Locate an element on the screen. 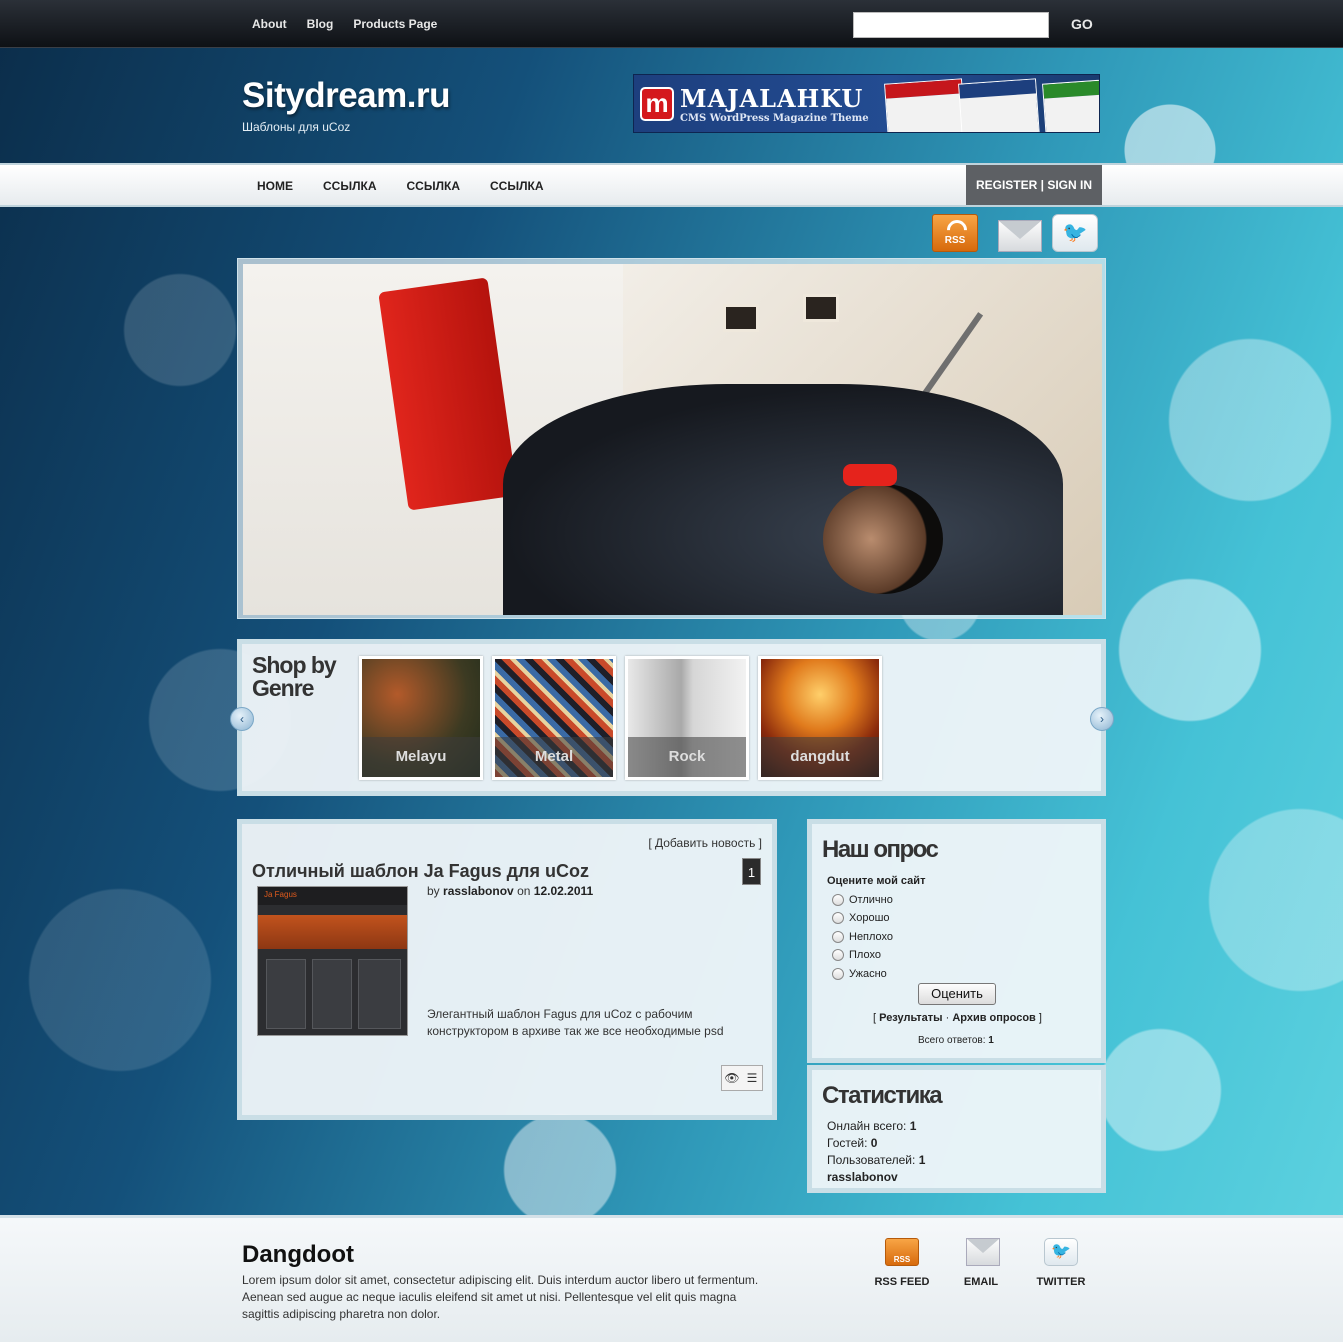 This screenshot has height=1342, width=1343. genre-label: dangdut is located at coordinates (820, 757).